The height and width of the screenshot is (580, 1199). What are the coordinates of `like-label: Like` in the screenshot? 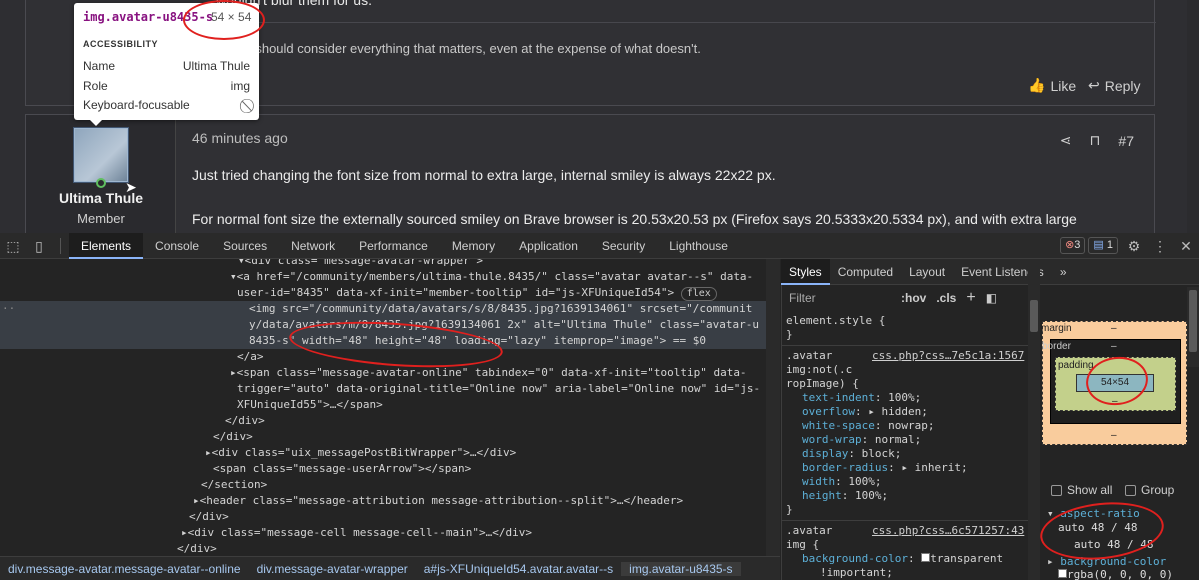 It's located at (1063, 85).